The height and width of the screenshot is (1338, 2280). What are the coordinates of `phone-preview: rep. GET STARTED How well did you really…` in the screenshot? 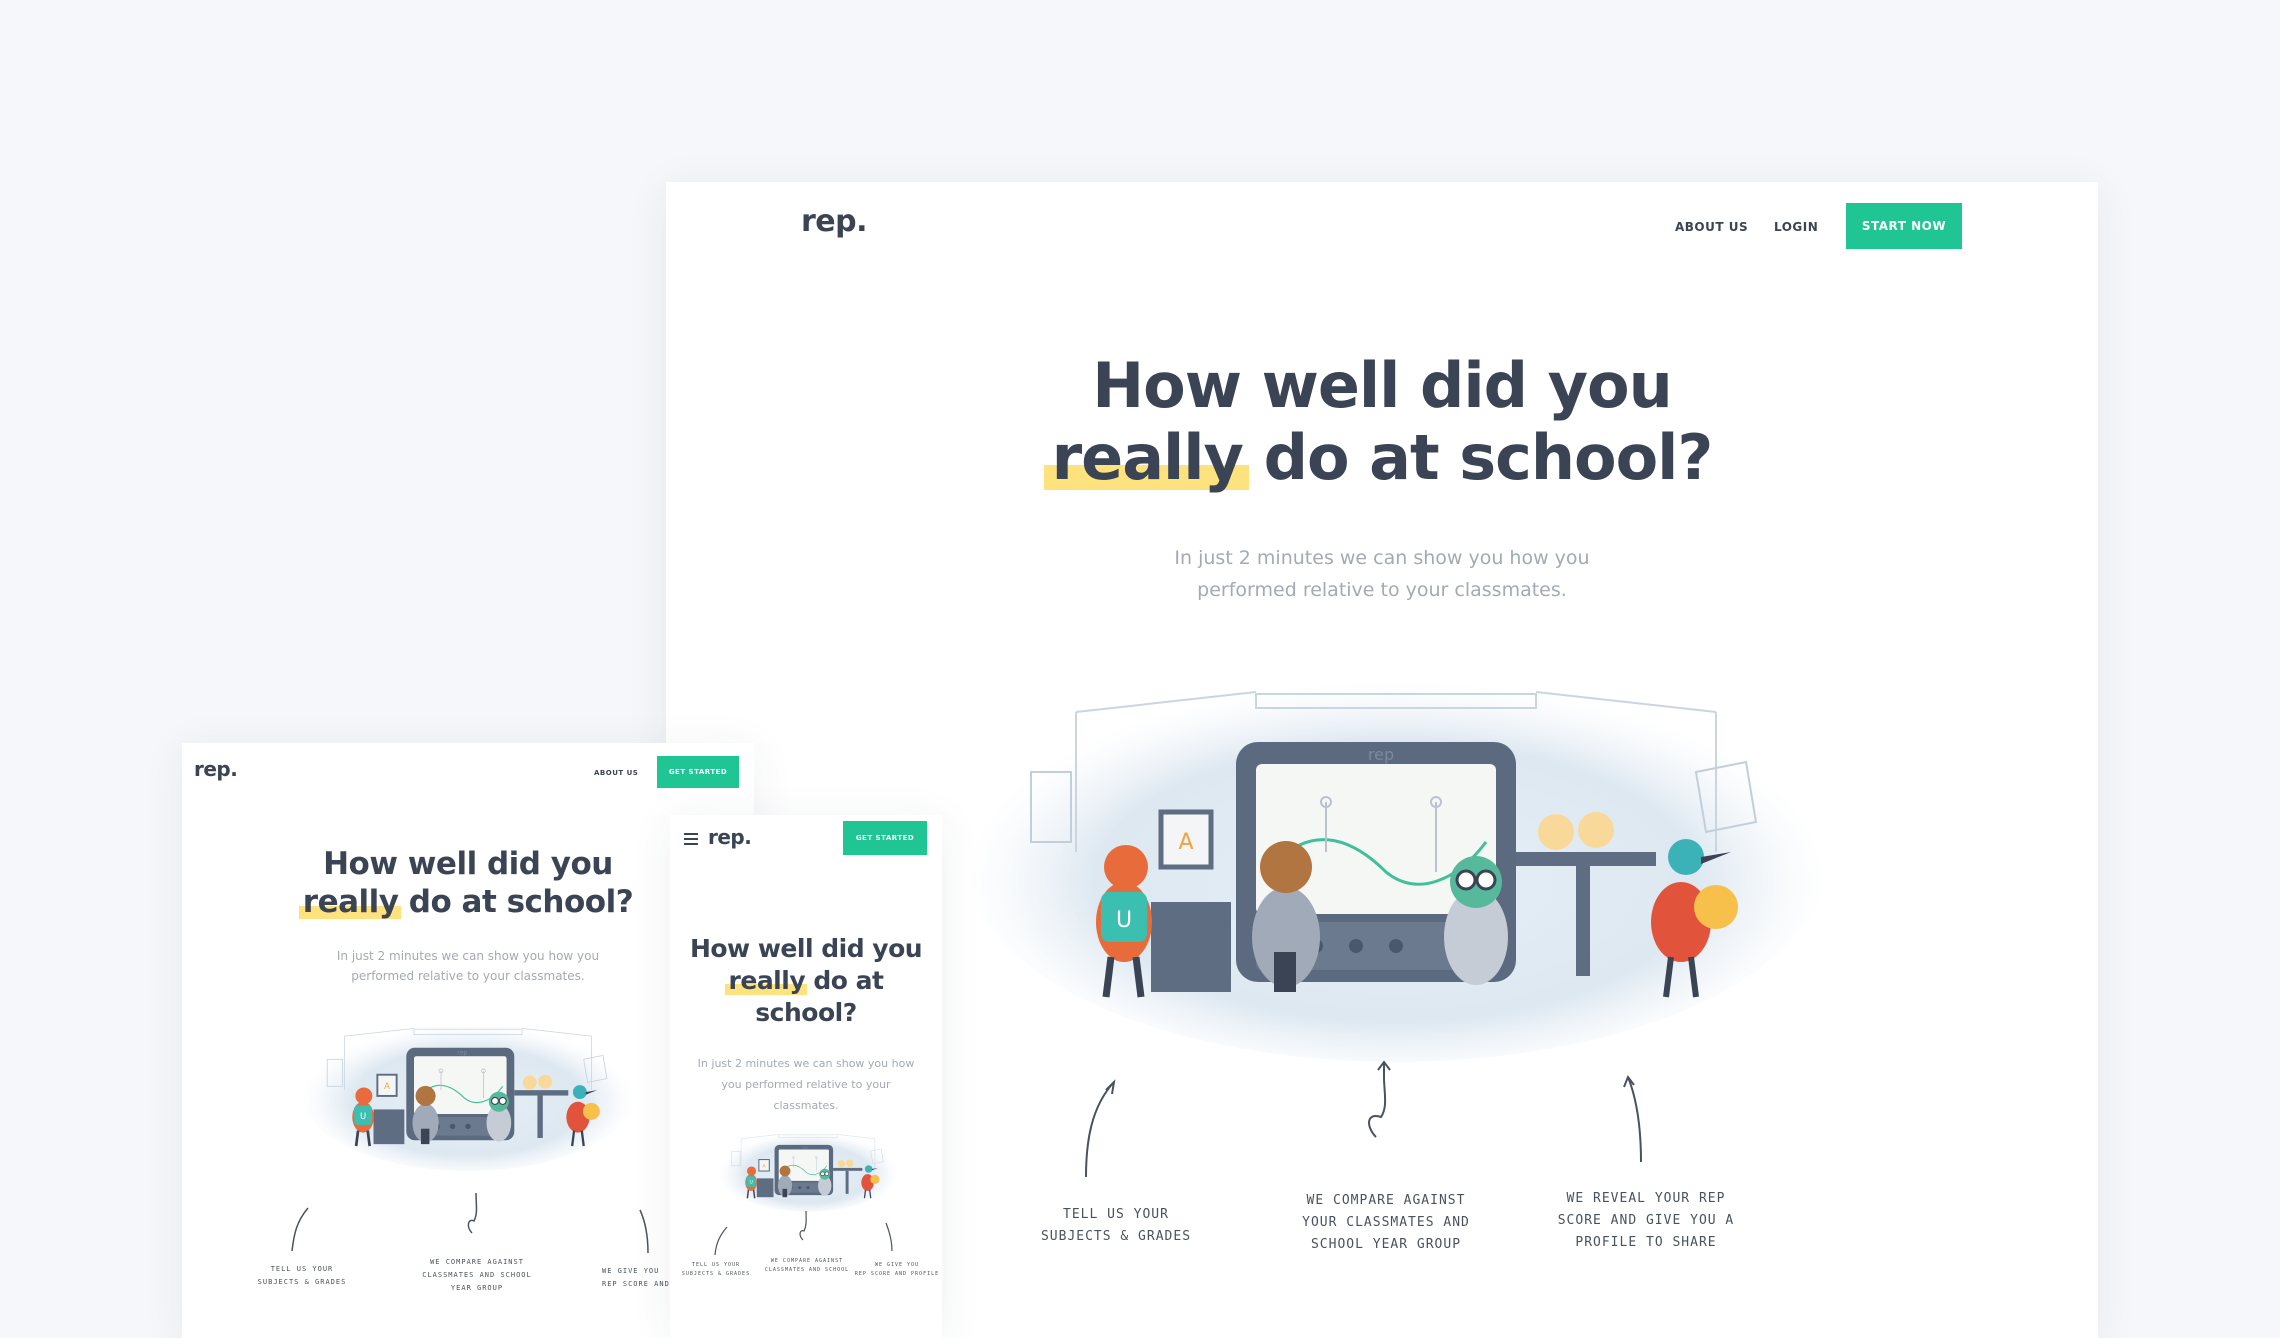 It's located at (806, 1076).